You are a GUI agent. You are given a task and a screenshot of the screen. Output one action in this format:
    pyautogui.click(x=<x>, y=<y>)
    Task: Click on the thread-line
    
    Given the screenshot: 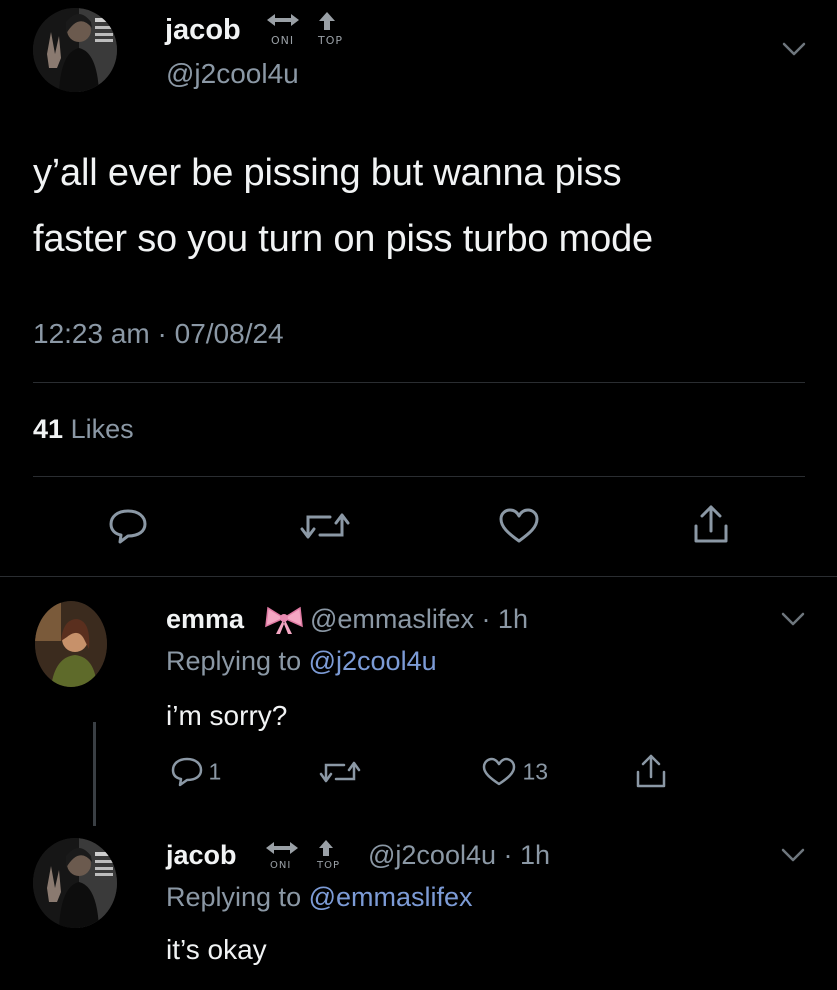 What is the action you would take?
    pyautogui.click(x=94, y=774)
    